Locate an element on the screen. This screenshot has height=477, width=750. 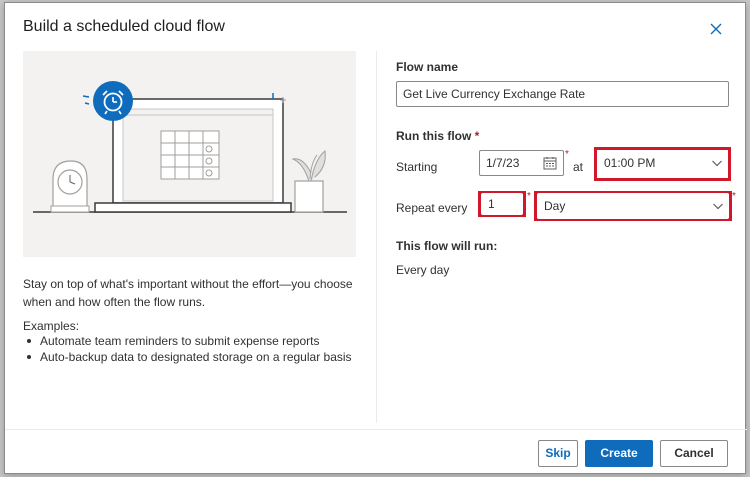
repeat-count-required: * is located at coordinates (529, 196).